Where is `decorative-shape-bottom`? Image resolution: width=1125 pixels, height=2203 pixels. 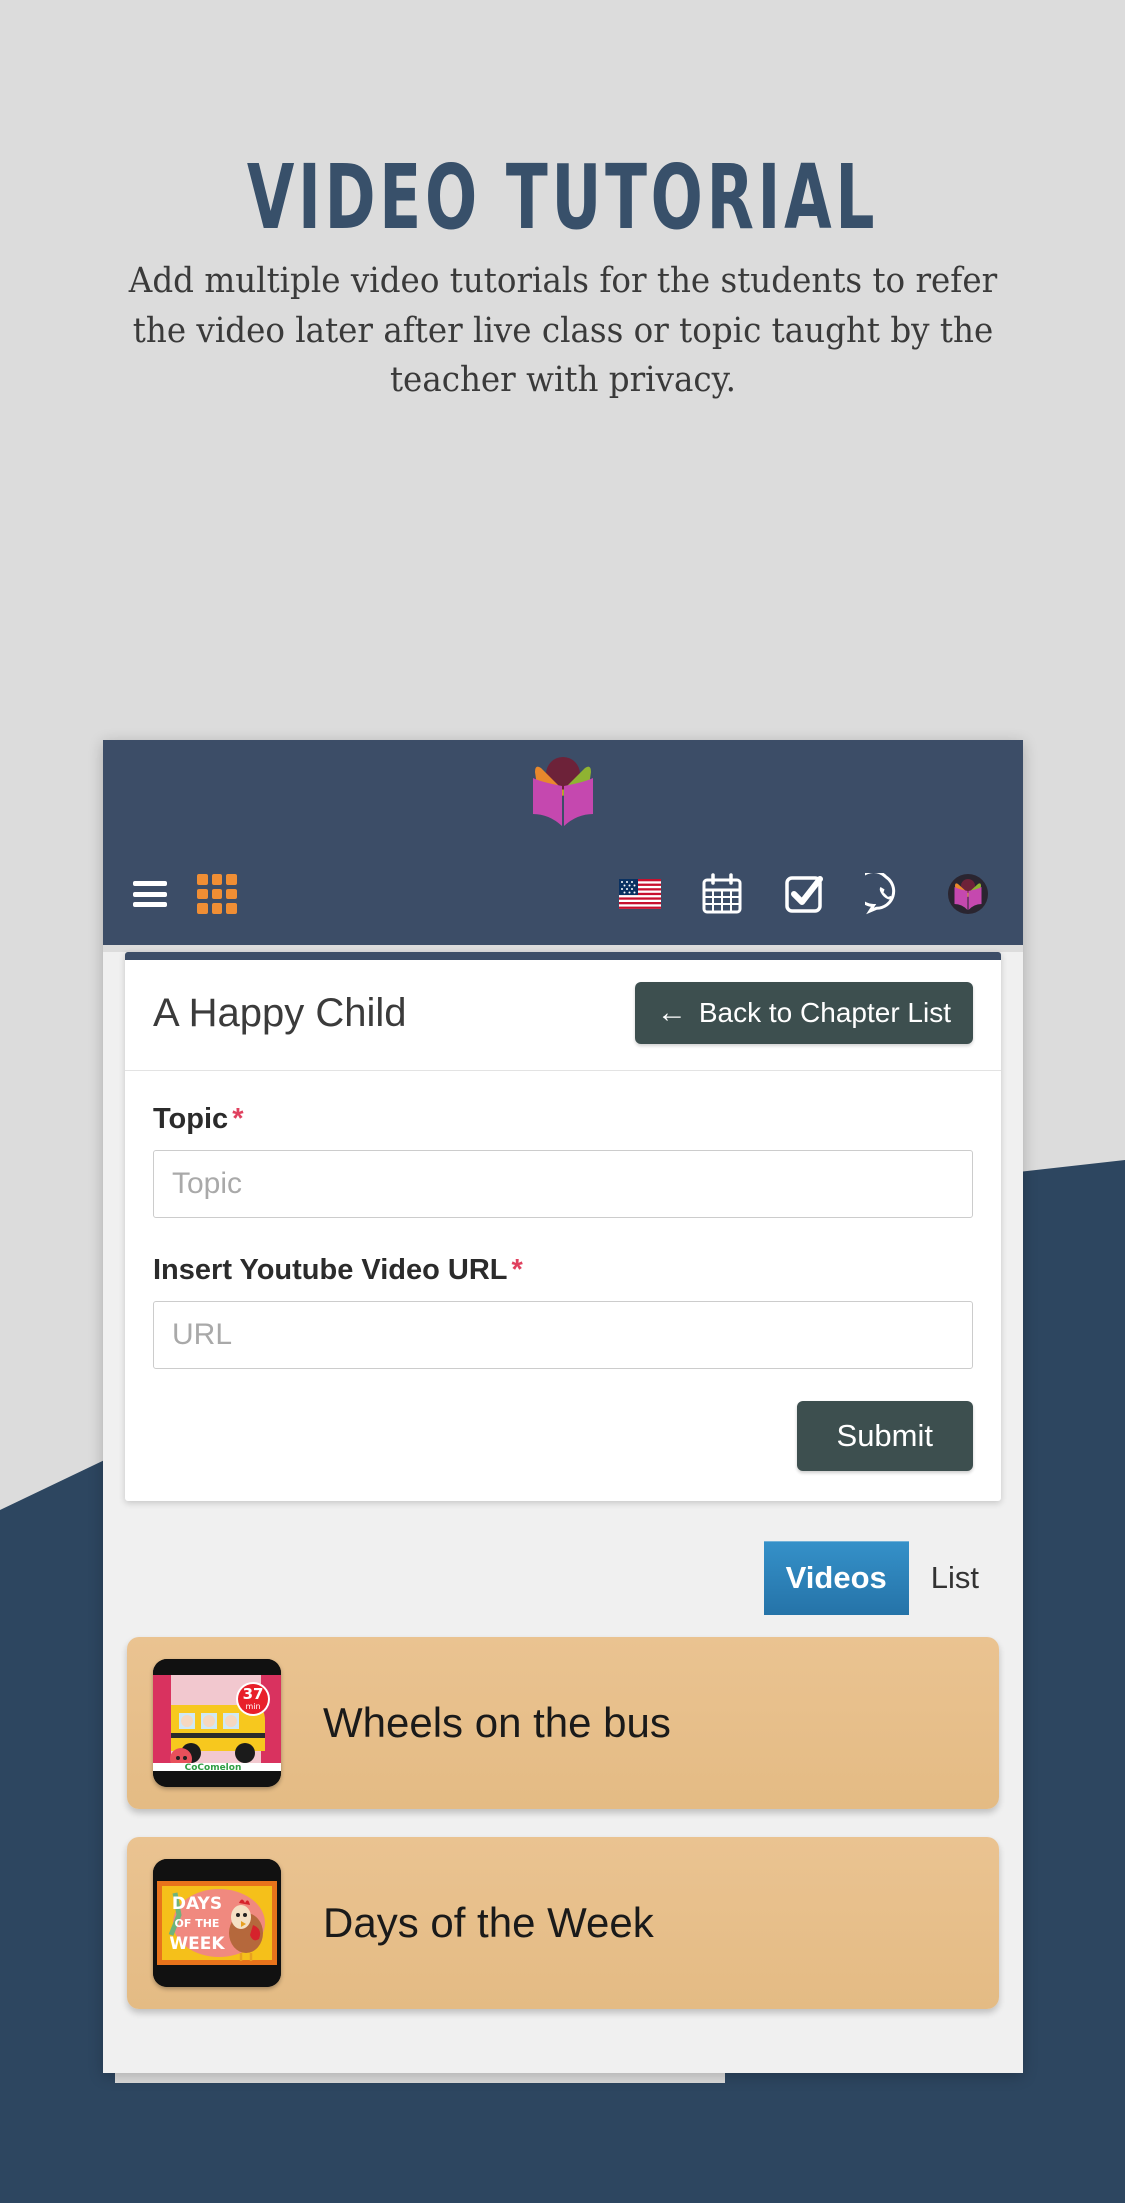 decorative-shape-bottom is located at coordinates (562, 2143).